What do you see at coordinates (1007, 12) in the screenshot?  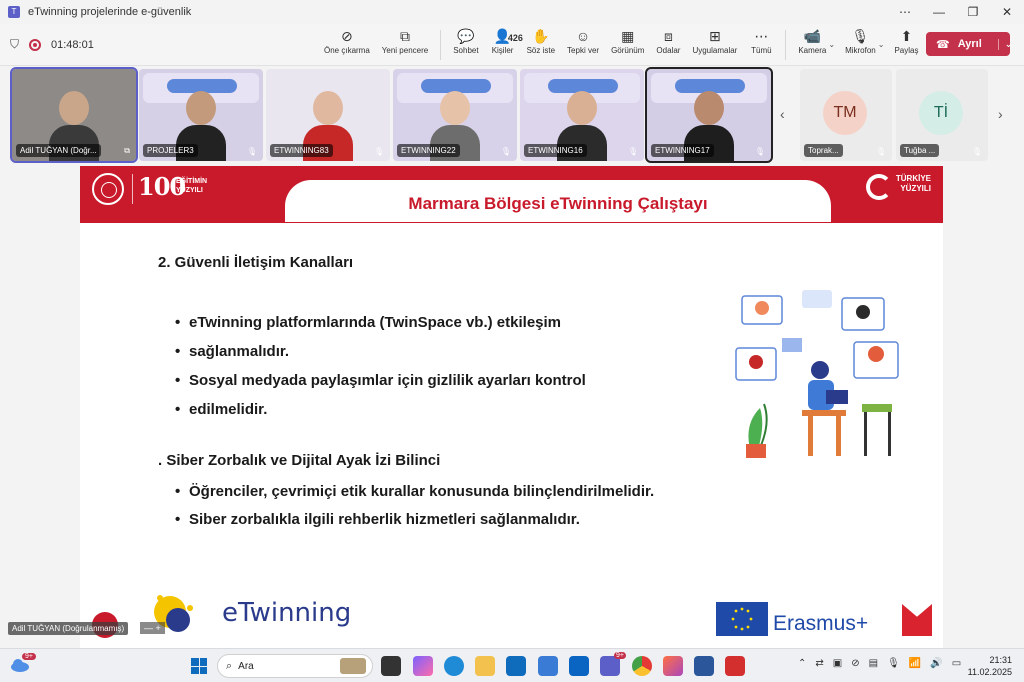 I see `close-button: ✕` at bounding box center [1007, 12].